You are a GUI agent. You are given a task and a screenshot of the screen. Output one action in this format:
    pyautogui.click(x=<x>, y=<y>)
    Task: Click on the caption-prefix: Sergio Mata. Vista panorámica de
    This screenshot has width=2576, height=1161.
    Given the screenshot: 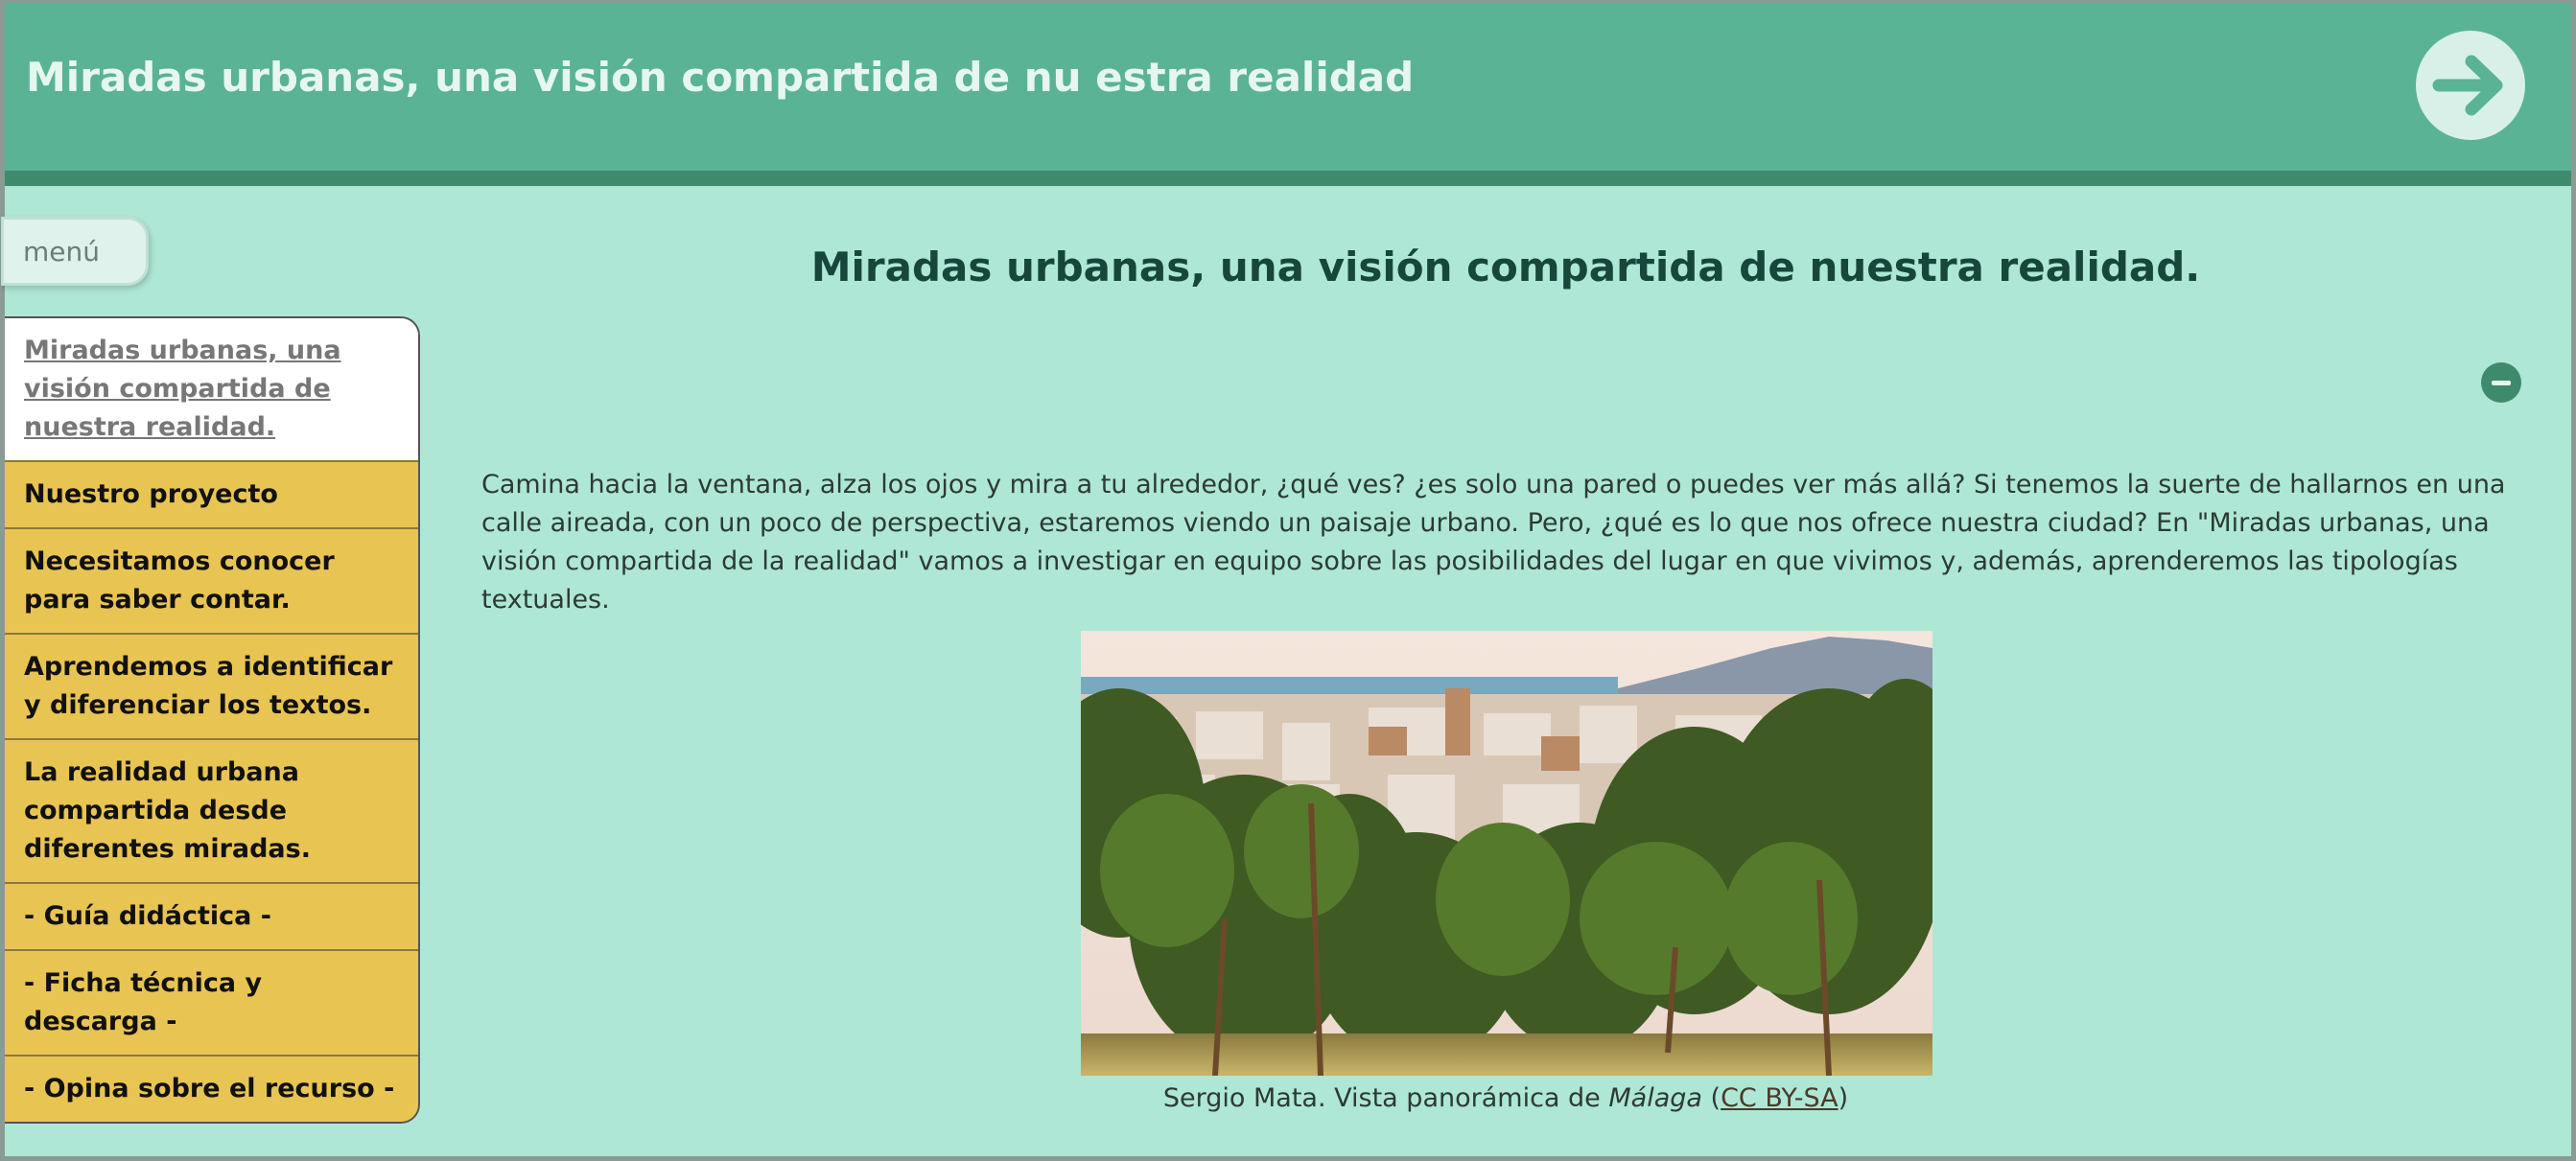 What is the action you would take?
    pyautogui.click(x=1385, y=1098)
    